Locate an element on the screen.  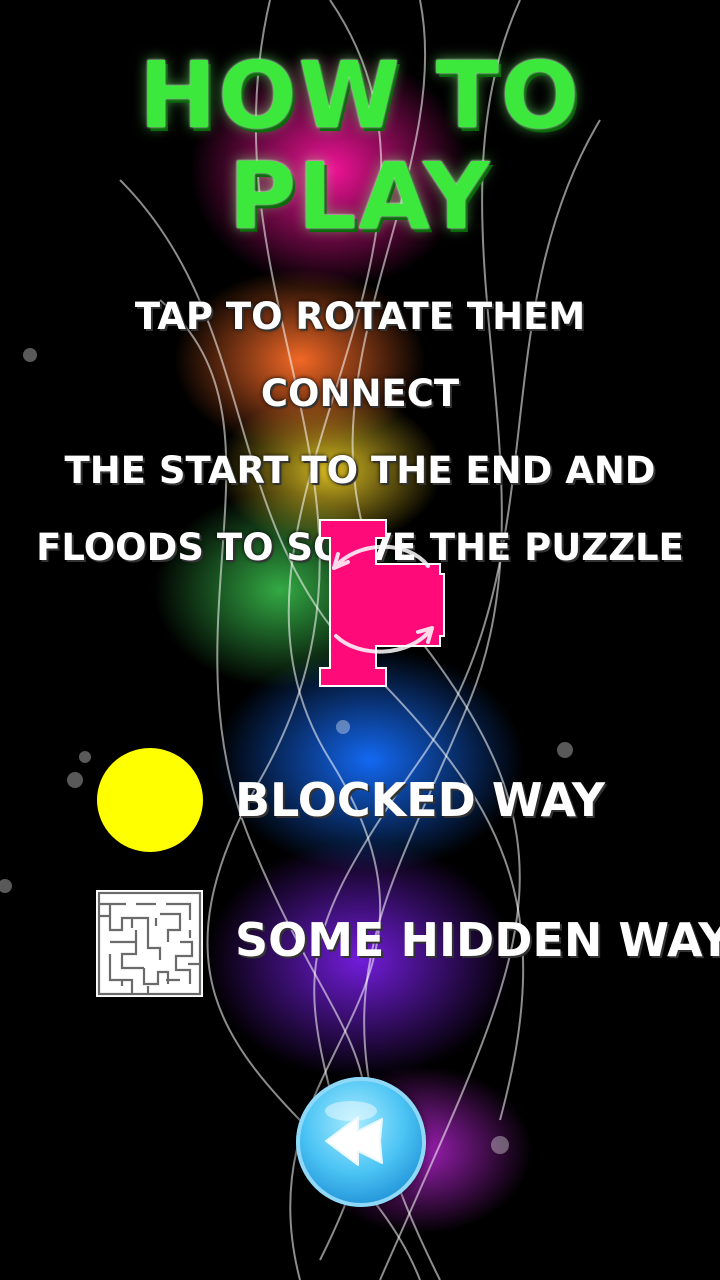
back-button is located at coordinates (361, 1142).